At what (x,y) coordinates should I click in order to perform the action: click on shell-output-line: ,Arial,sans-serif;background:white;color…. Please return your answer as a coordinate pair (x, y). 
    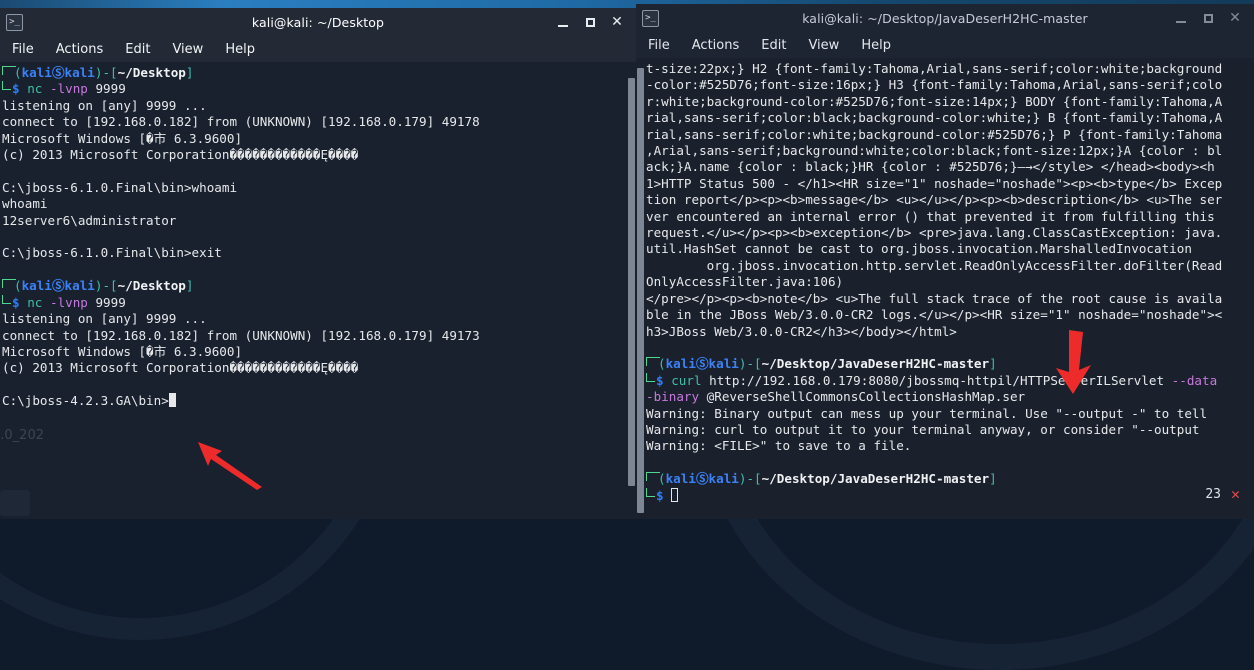
    Looking at the image, I should click on (949, 151).